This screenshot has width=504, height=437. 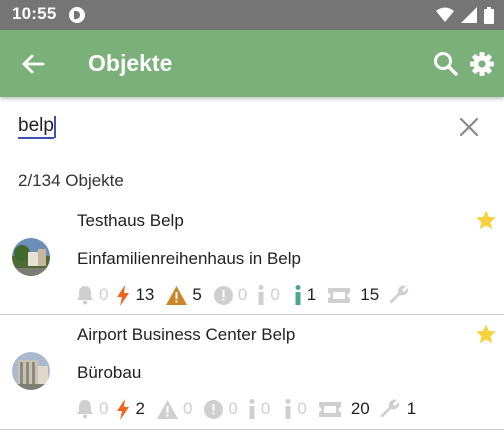 I want to click on stat-warning: 5, so click(x=184, y=295).